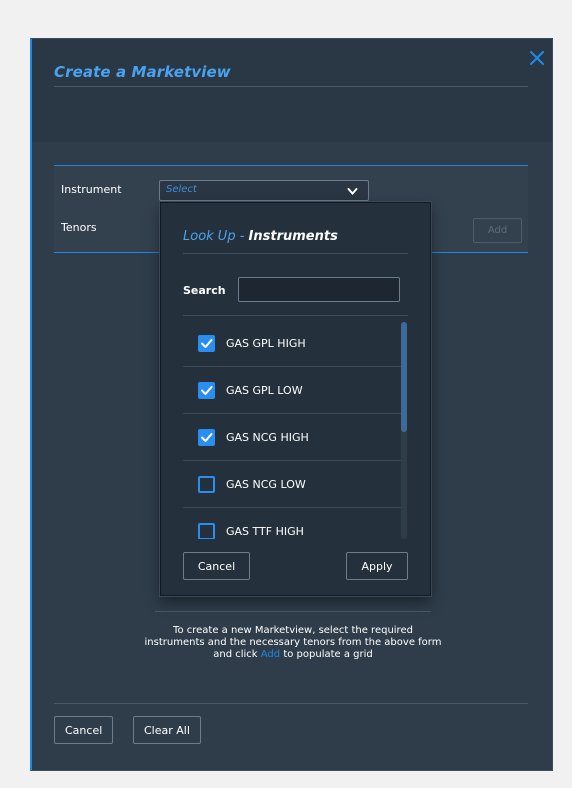  I want to click on scrollbar-thumb, so click(404, 377).